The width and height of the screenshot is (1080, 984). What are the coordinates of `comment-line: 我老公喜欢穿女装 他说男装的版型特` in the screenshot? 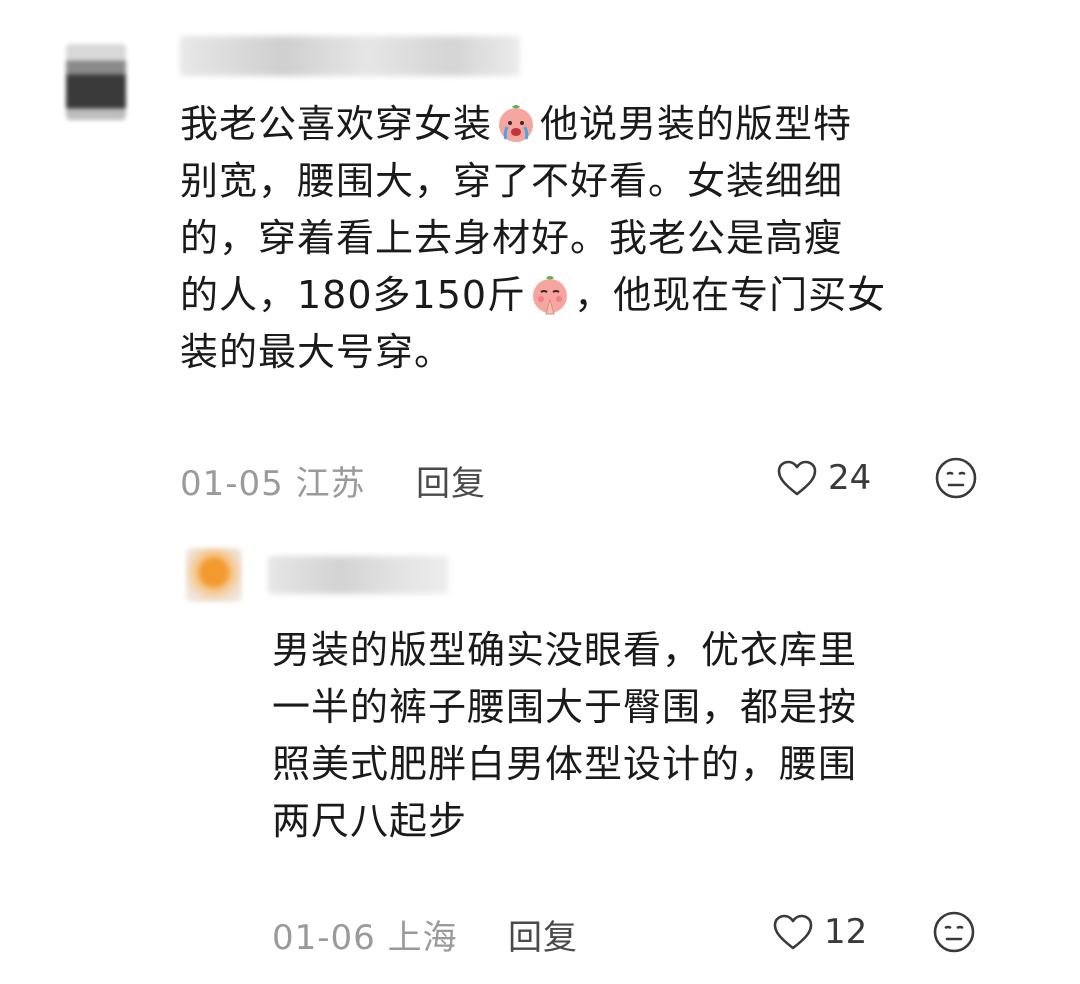 It's located at (516, 124).